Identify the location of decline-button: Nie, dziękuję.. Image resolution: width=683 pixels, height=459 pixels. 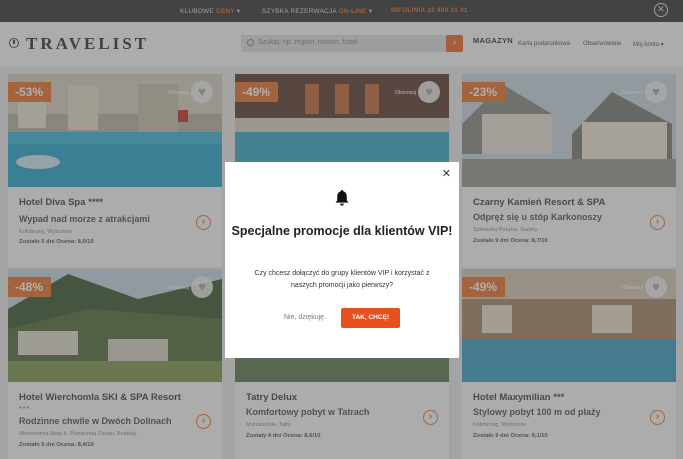
(305, 317).